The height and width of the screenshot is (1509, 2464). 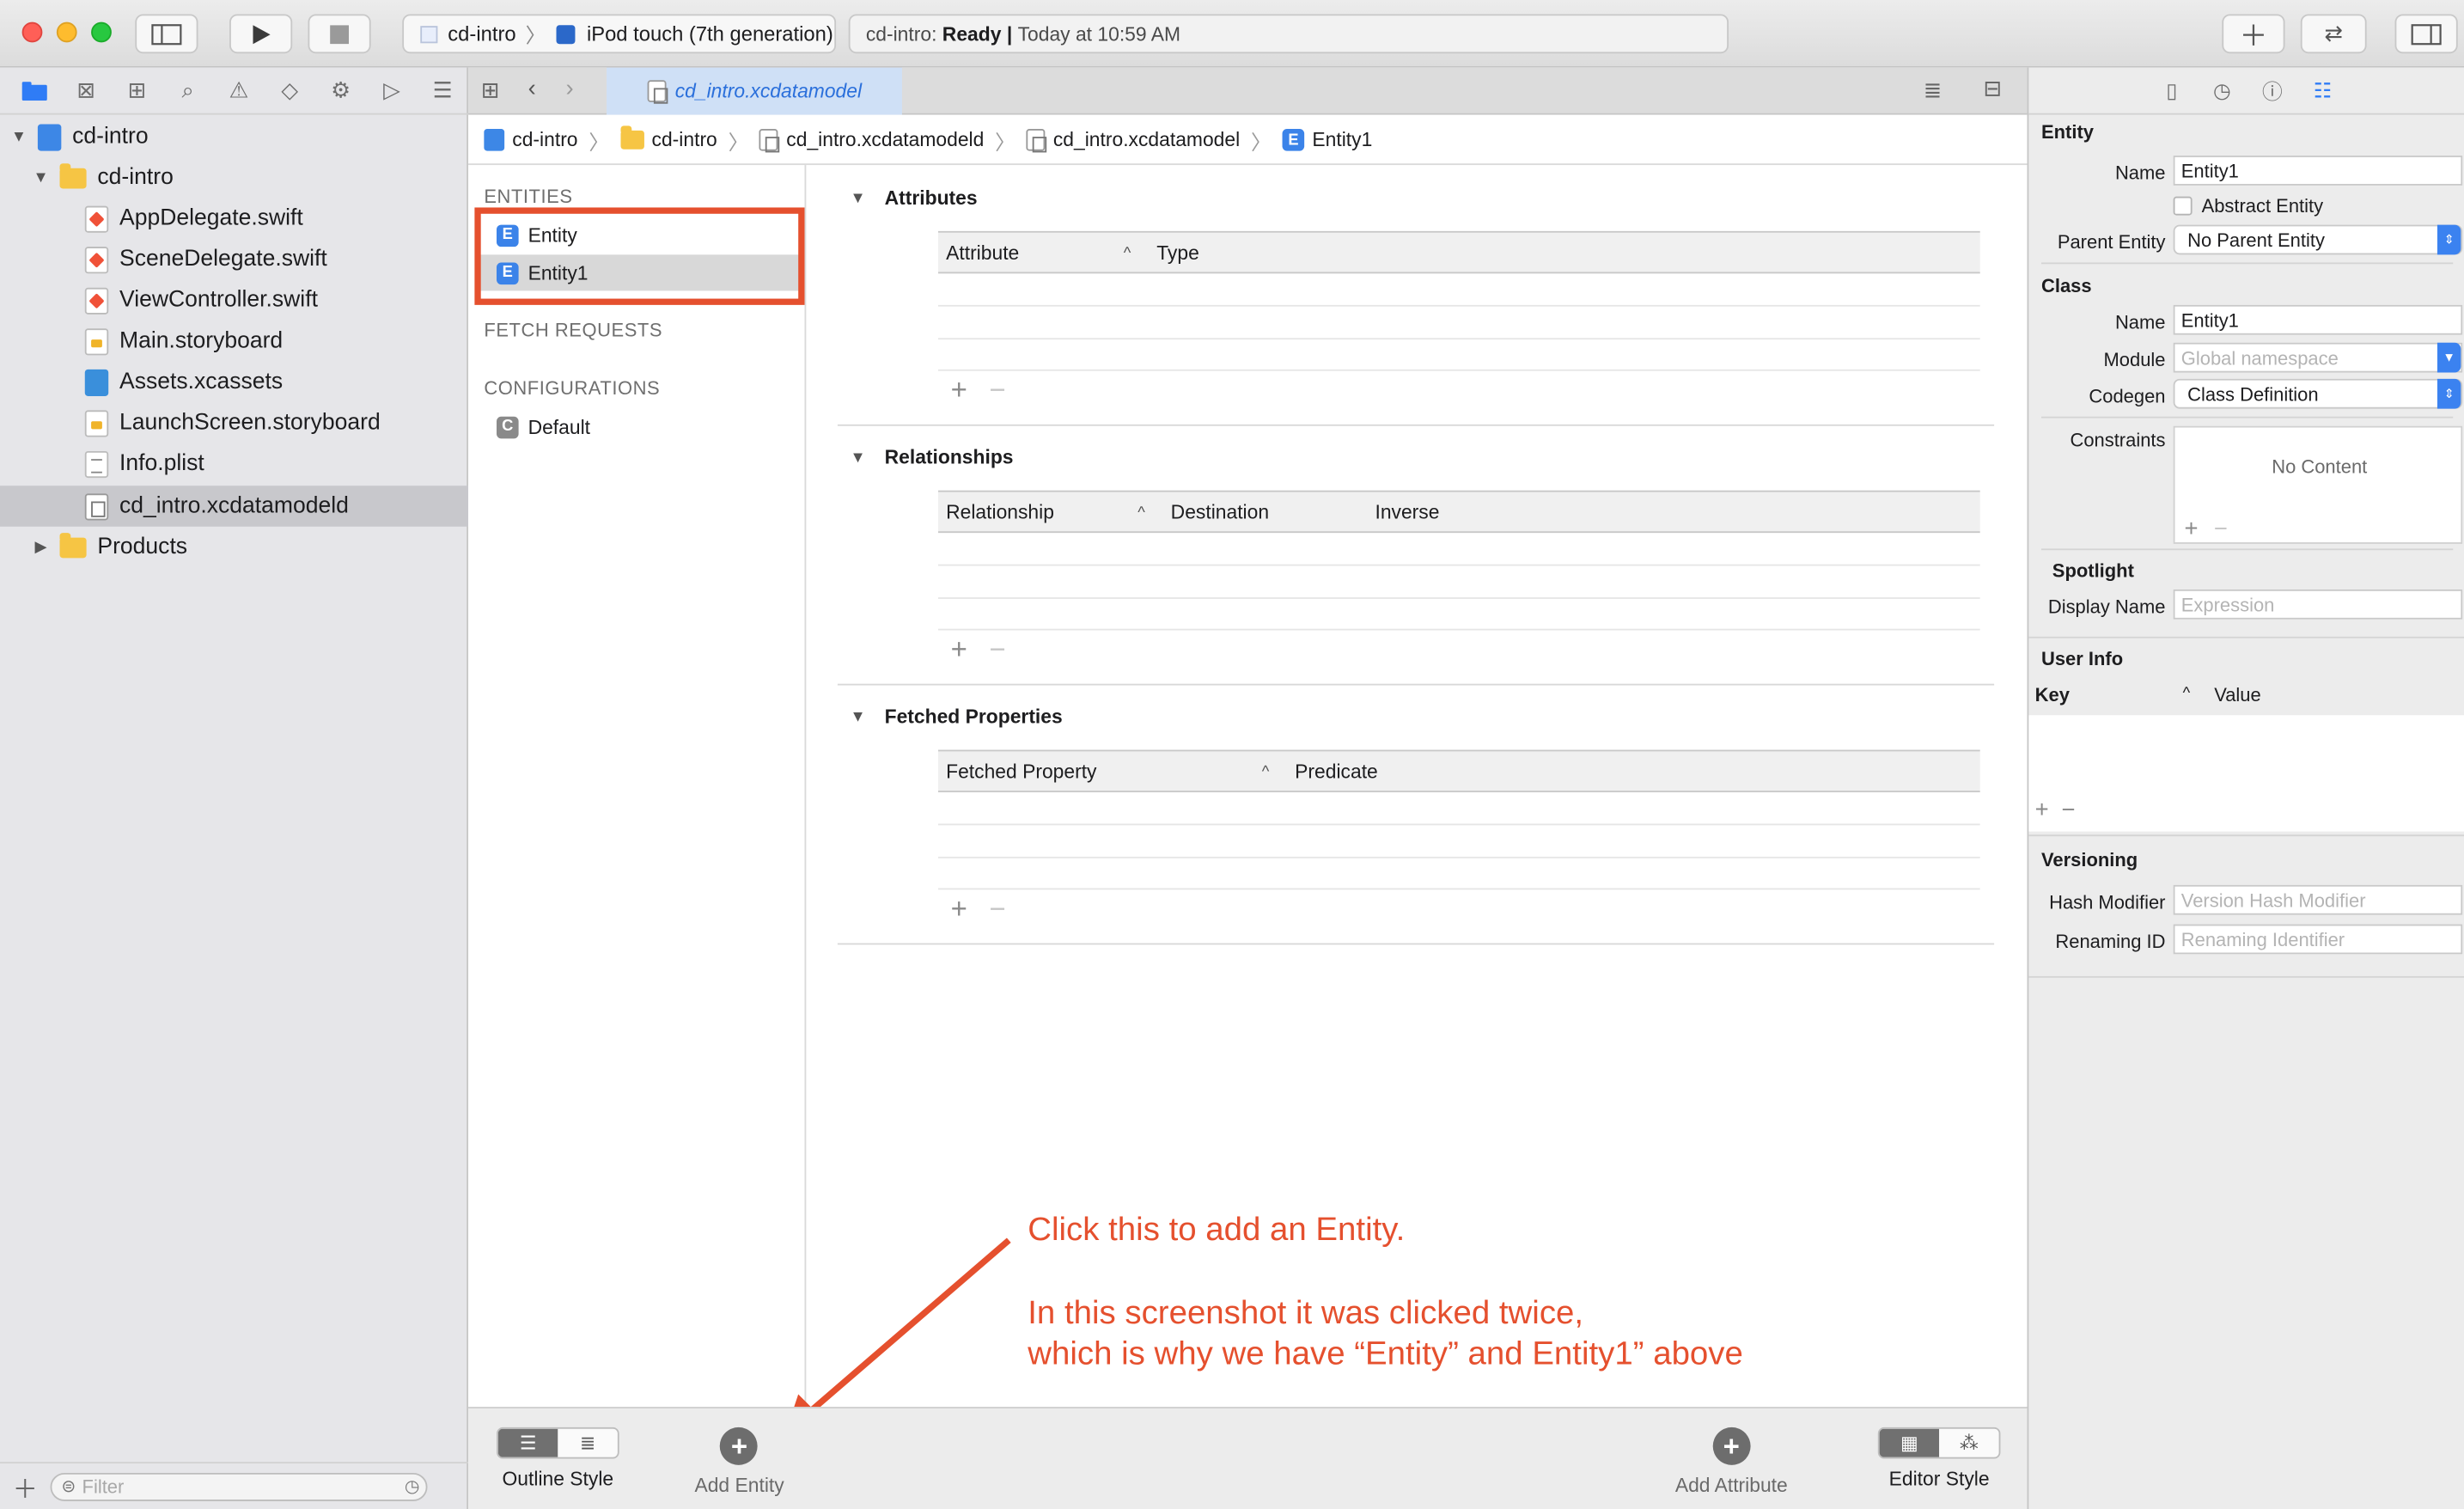 I want to click on recent-files-icon: ◷, so click(x=412, y=1486).